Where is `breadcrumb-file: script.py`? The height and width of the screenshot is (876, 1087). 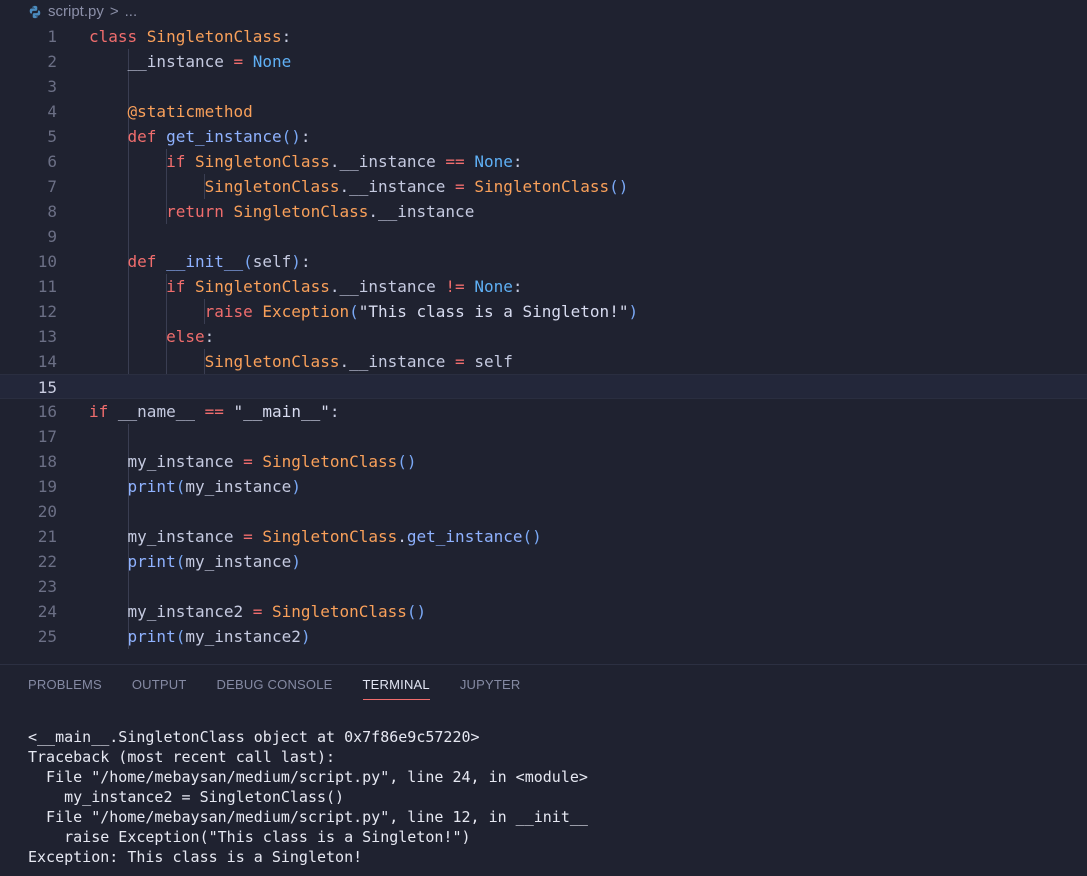
breadcrumb-file: script.py is located at coordinates (76, 12).